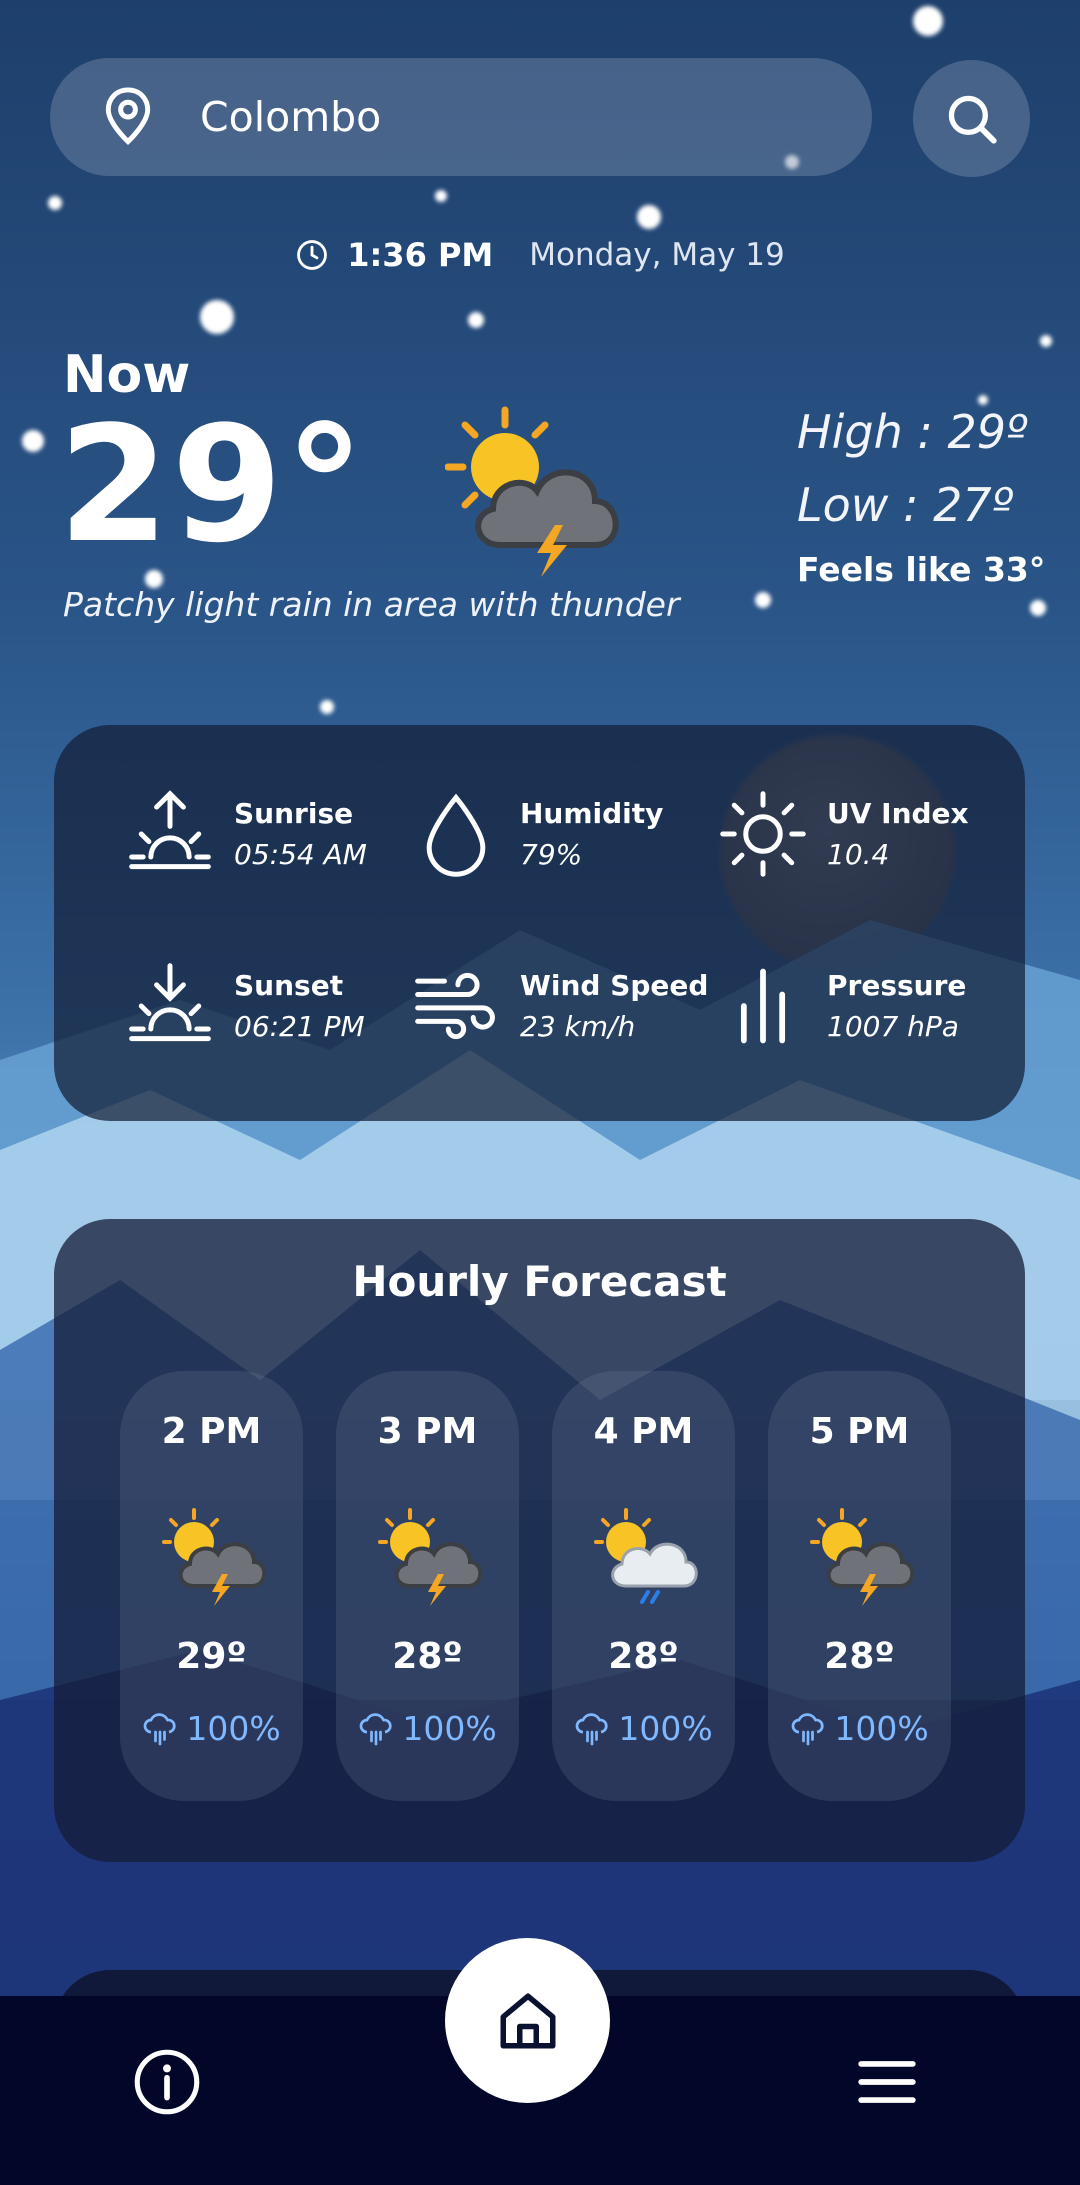 The width and height of the screenshot is (1080, 2185). What do you see at coordinates (211, 1431) in the screenshot?
I see `hourly-time: 2 PM` at bounding box center [211, 1431].